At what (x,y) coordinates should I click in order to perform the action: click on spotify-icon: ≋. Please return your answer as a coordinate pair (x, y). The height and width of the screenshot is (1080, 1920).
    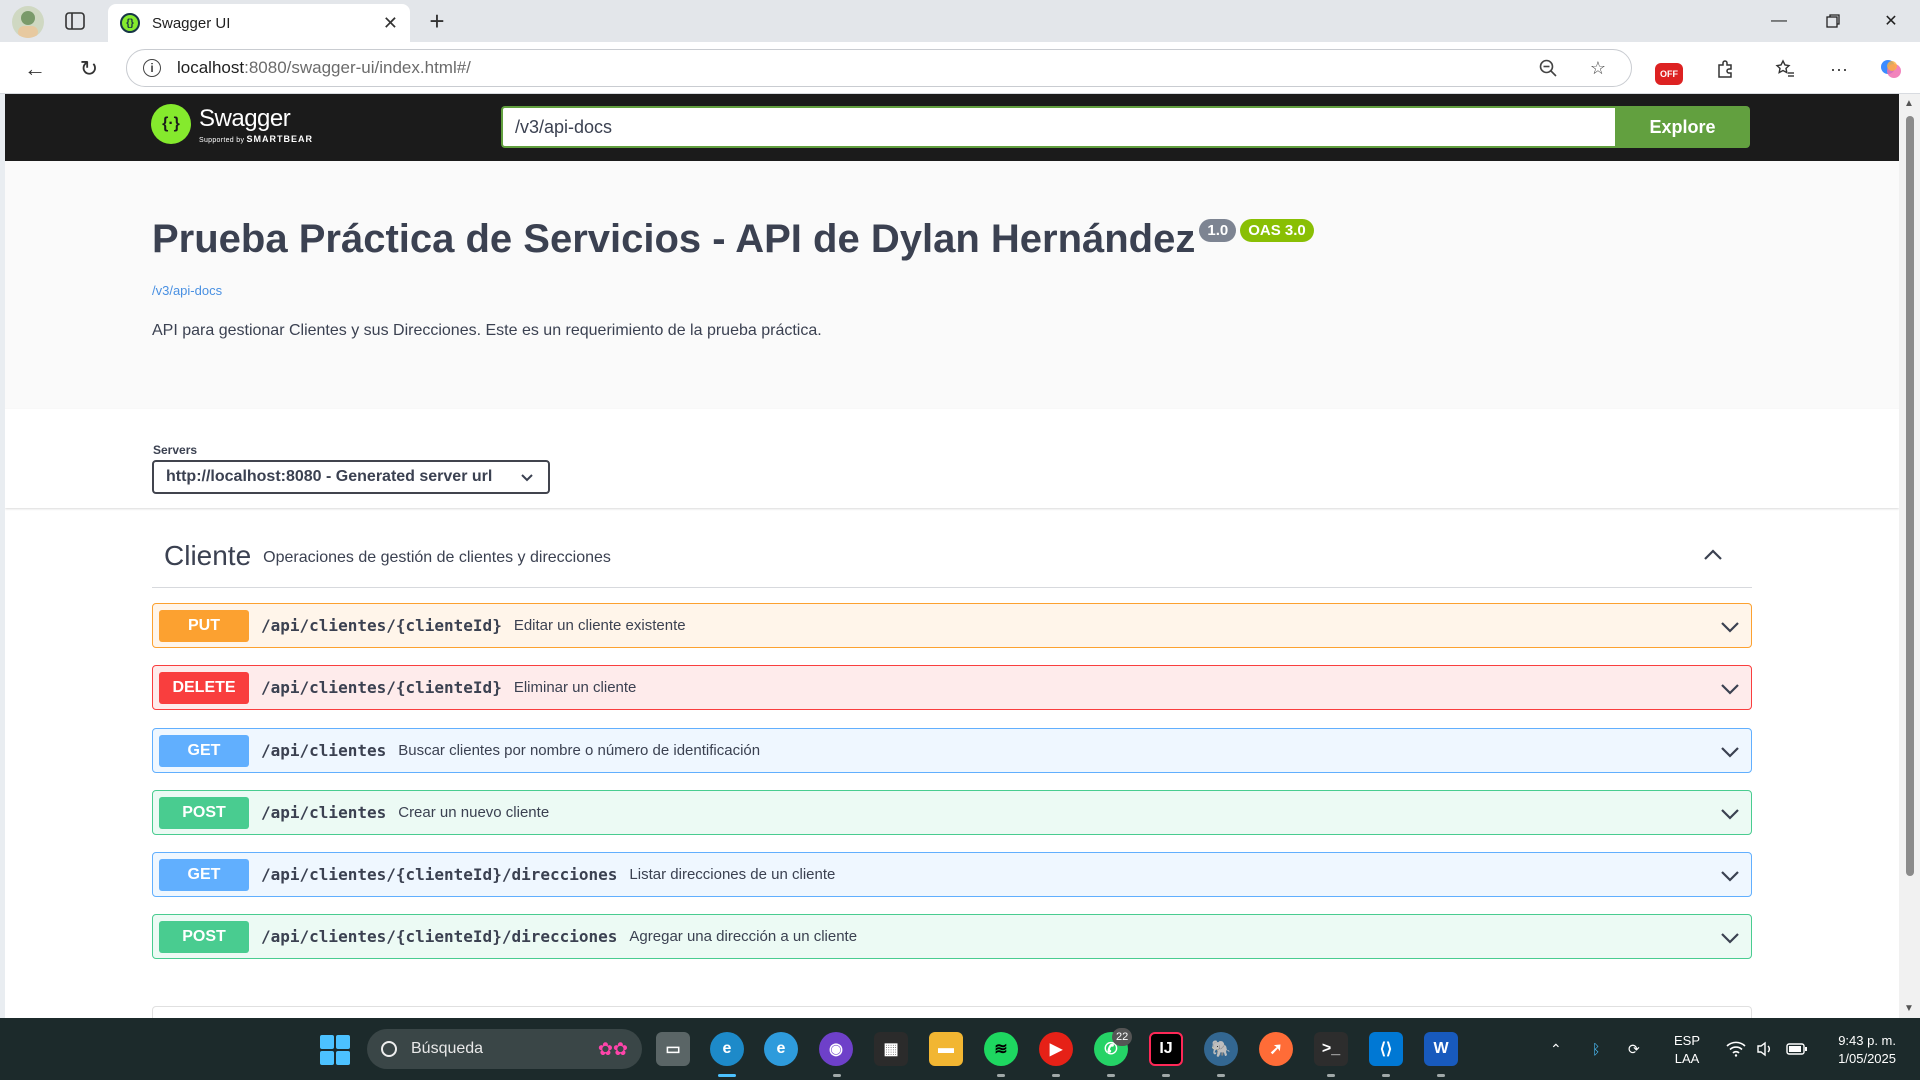
    Looking at the image, I should click on (1001, 1049).